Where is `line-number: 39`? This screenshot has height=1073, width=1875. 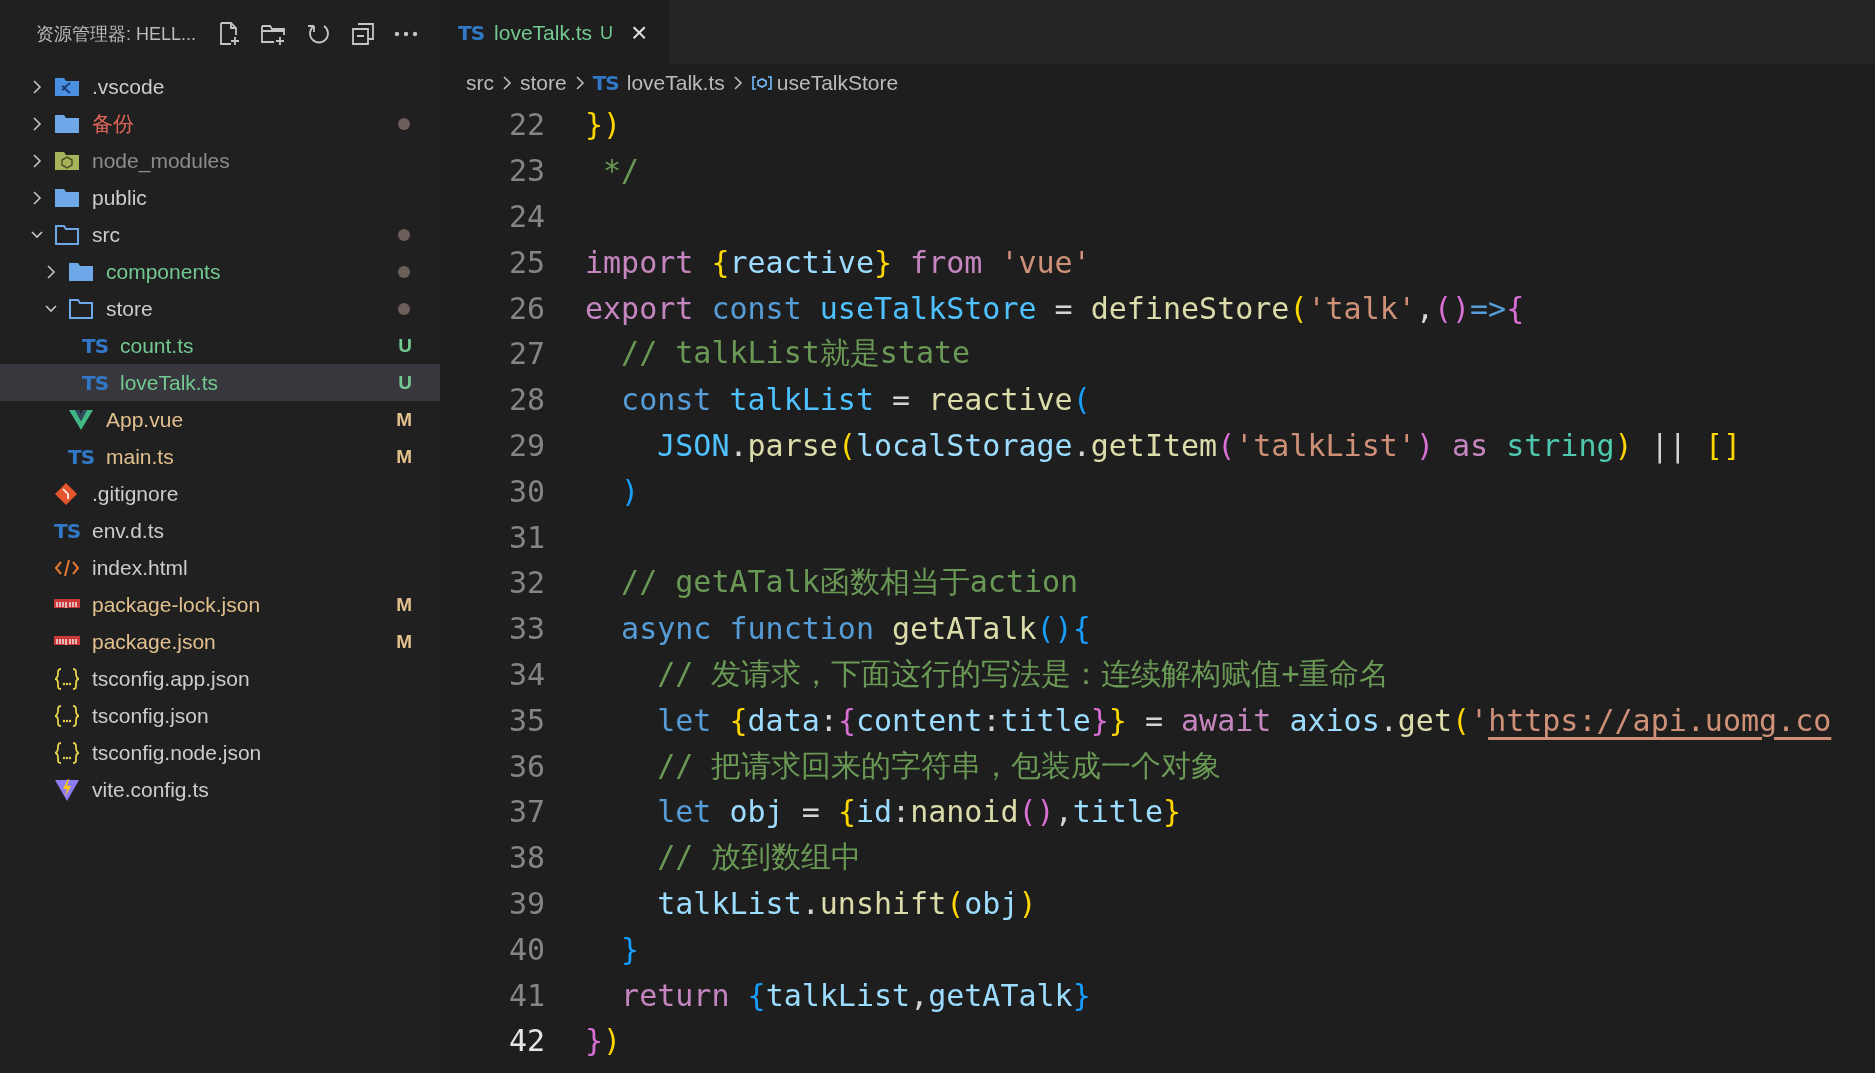
line-number: 39 is located at coordinates (526, 903).